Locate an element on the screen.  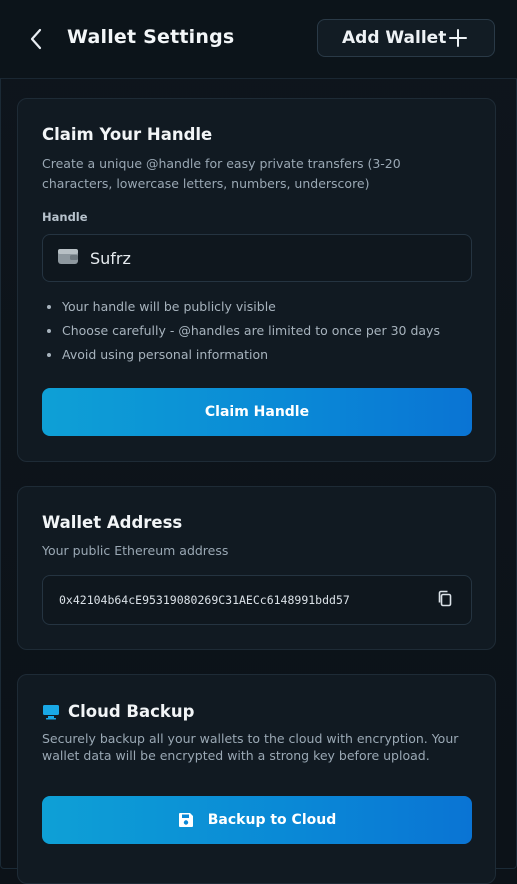
back-arrow-icon is located at coordinates (36, 39).